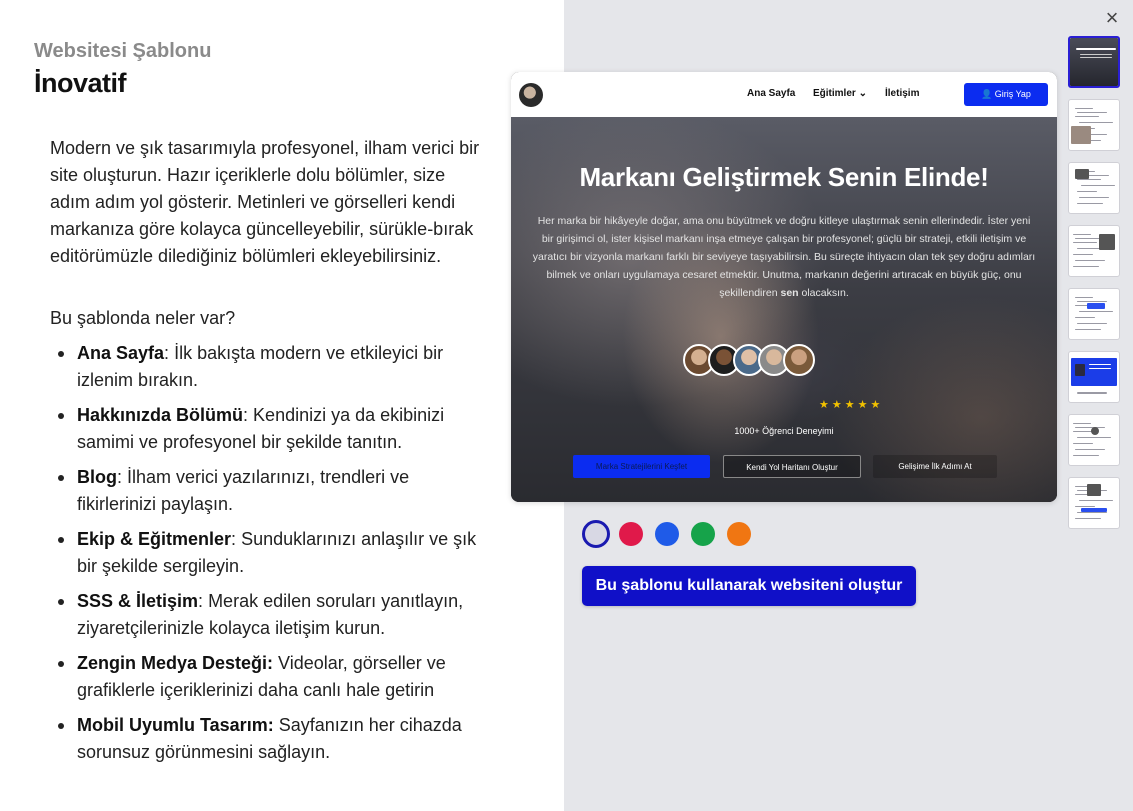  What do you see at coordinates (792, 466) in the screenshot?
I see `cta-roadmap: Kendi Yol Haritanı Oluştur` at bounding box center [792, 466].